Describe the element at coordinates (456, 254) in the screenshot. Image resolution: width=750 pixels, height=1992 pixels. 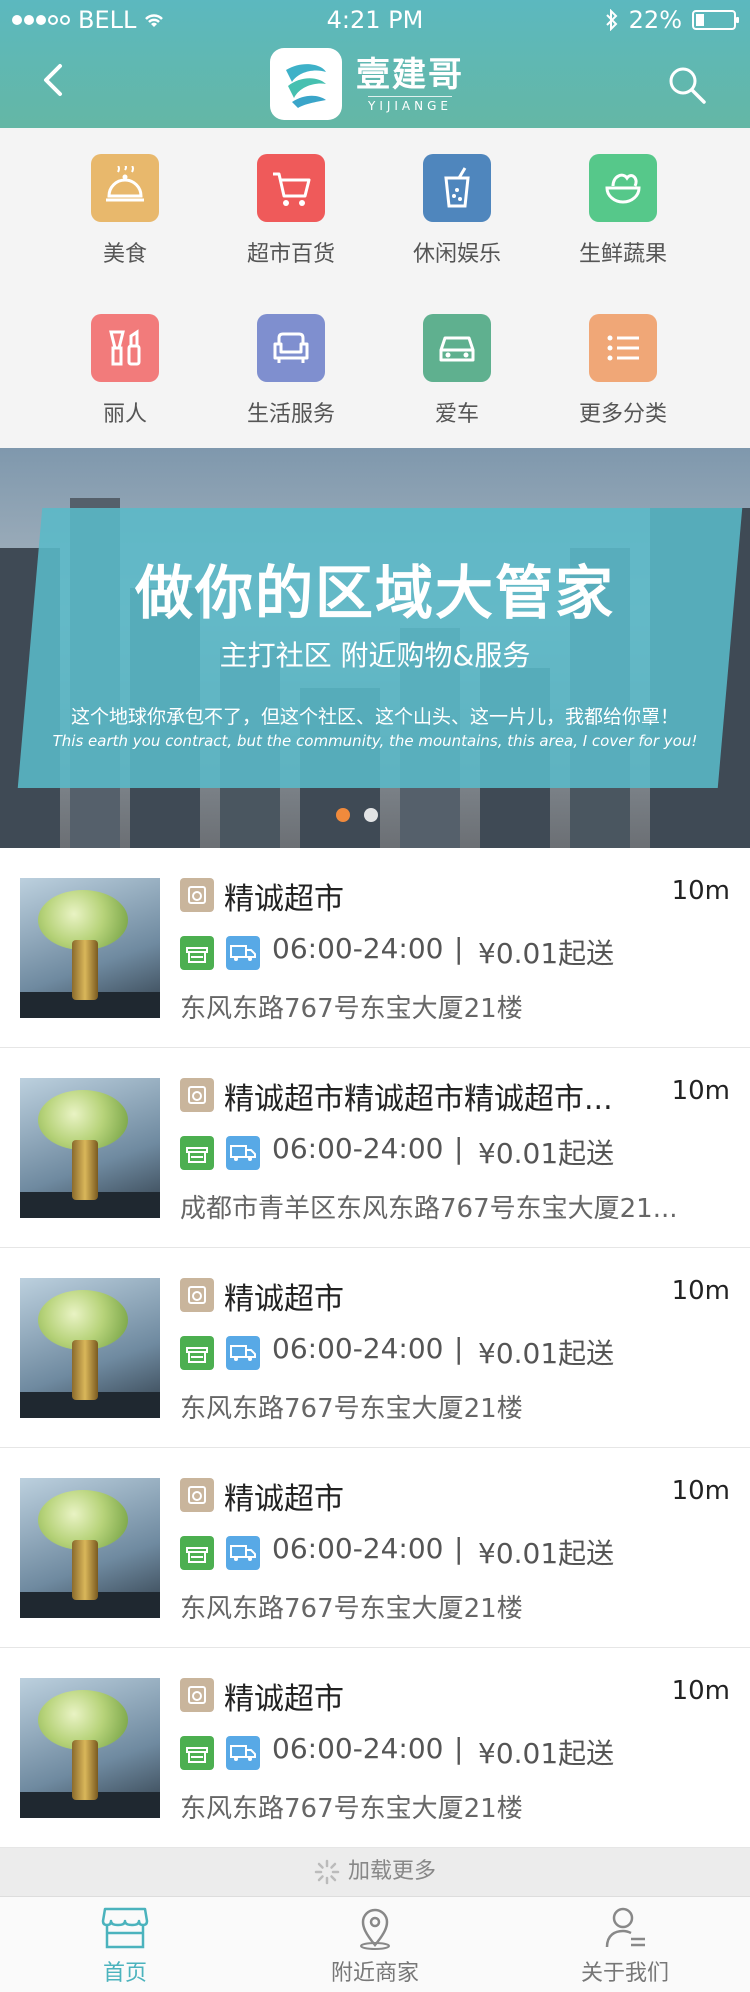
I see `category-label: 休闲娱乐` at that location.